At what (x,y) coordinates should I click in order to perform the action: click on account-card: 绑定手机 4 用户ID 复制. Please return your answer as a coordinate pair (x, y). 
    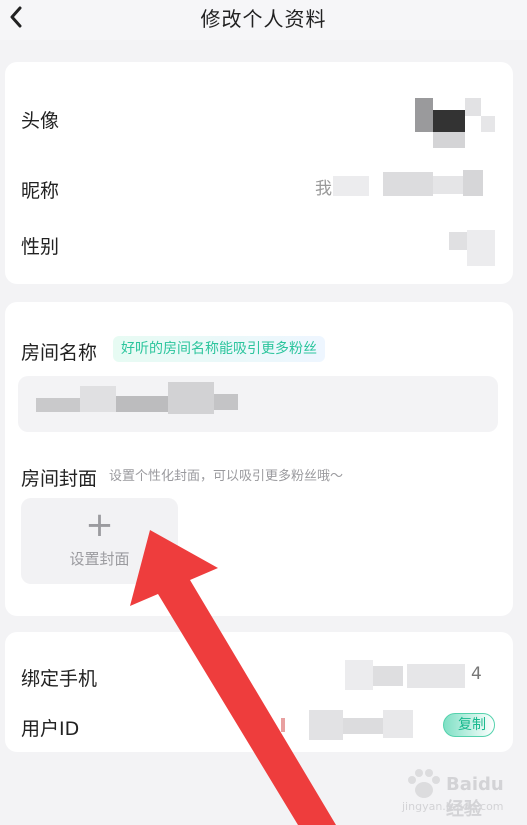
    Looking at the image, I should click on (259, 692).